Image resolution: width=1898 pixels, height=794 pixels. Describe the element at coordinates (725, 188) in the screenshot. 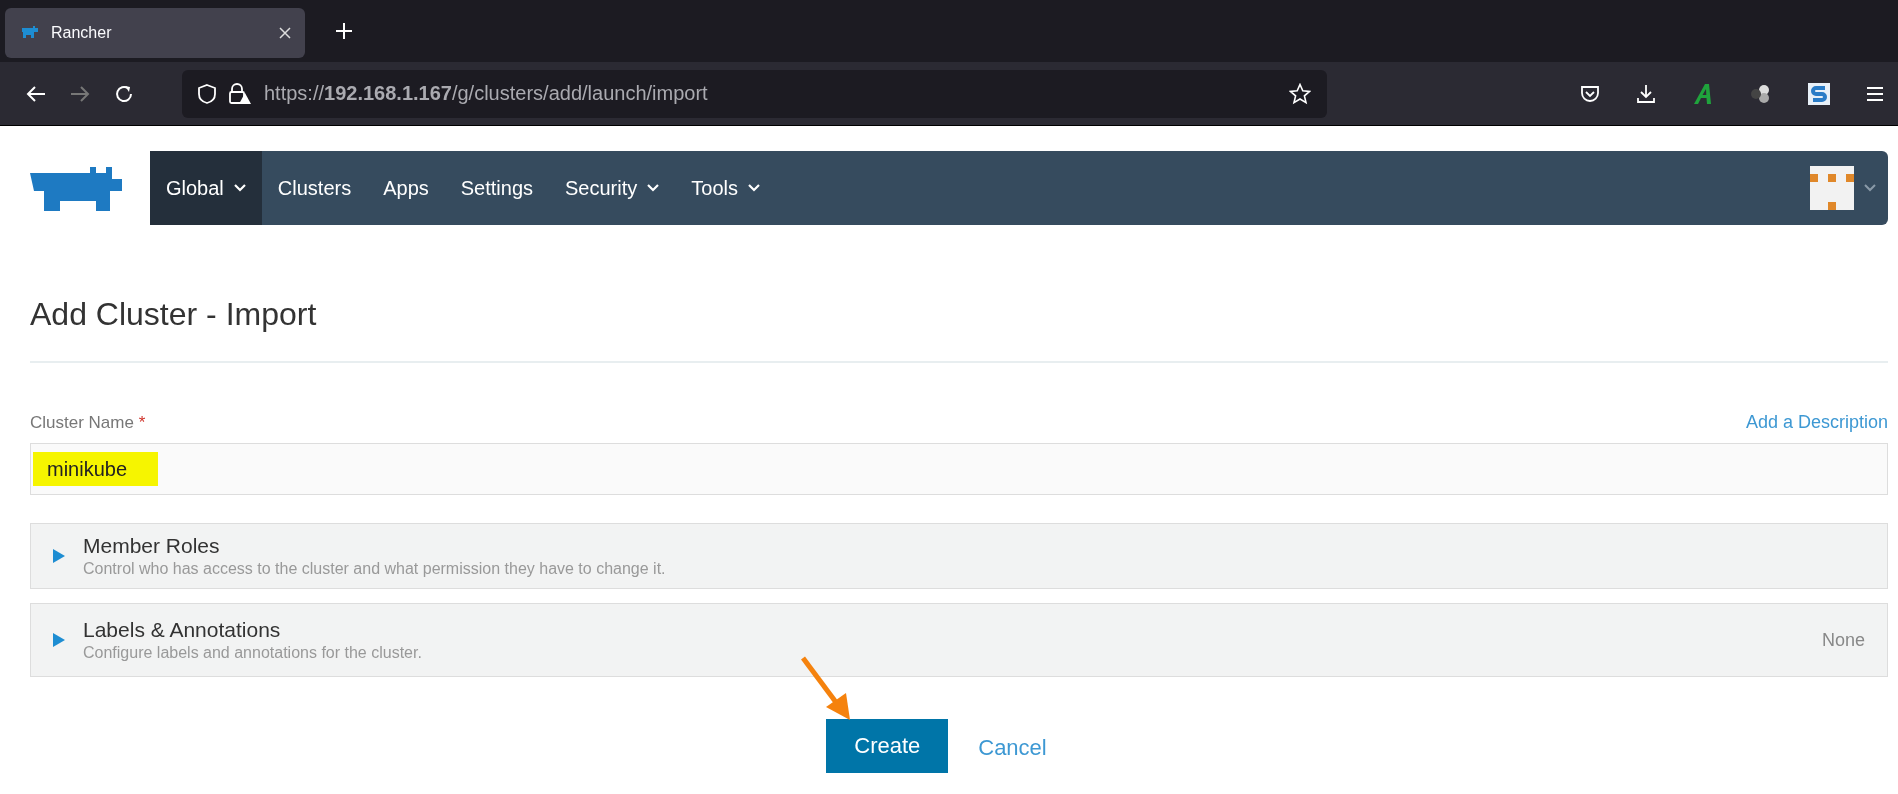

I see `nav-item: Tools` at that location.